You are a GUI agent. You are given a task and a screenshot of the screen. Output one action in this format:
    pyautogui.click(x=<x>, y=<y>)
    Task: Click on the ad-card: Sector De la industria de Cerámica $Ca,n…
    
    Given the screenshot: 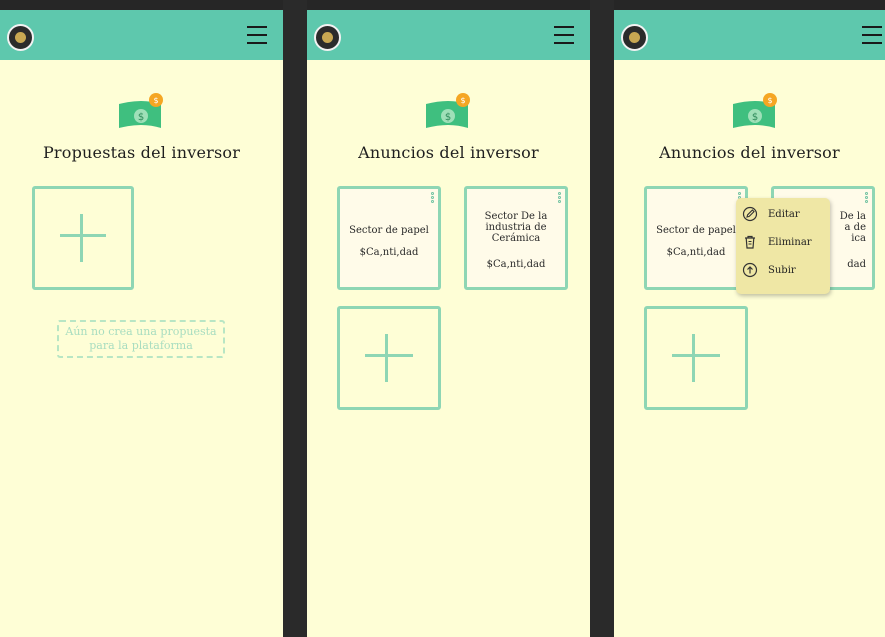 What is the action you would take?
    pyautogui.click(x=516, y=238)
    